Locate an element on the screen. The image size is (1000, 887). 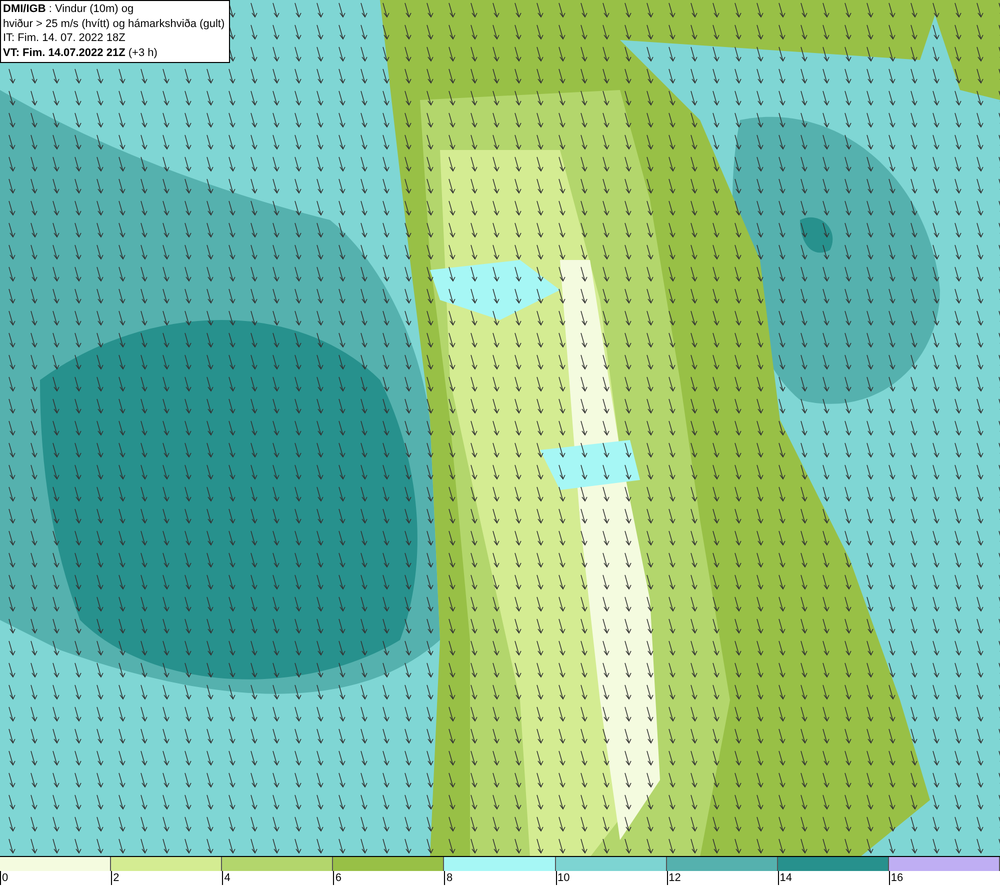
legend-label: 8 is located at coordinates (448, 878).